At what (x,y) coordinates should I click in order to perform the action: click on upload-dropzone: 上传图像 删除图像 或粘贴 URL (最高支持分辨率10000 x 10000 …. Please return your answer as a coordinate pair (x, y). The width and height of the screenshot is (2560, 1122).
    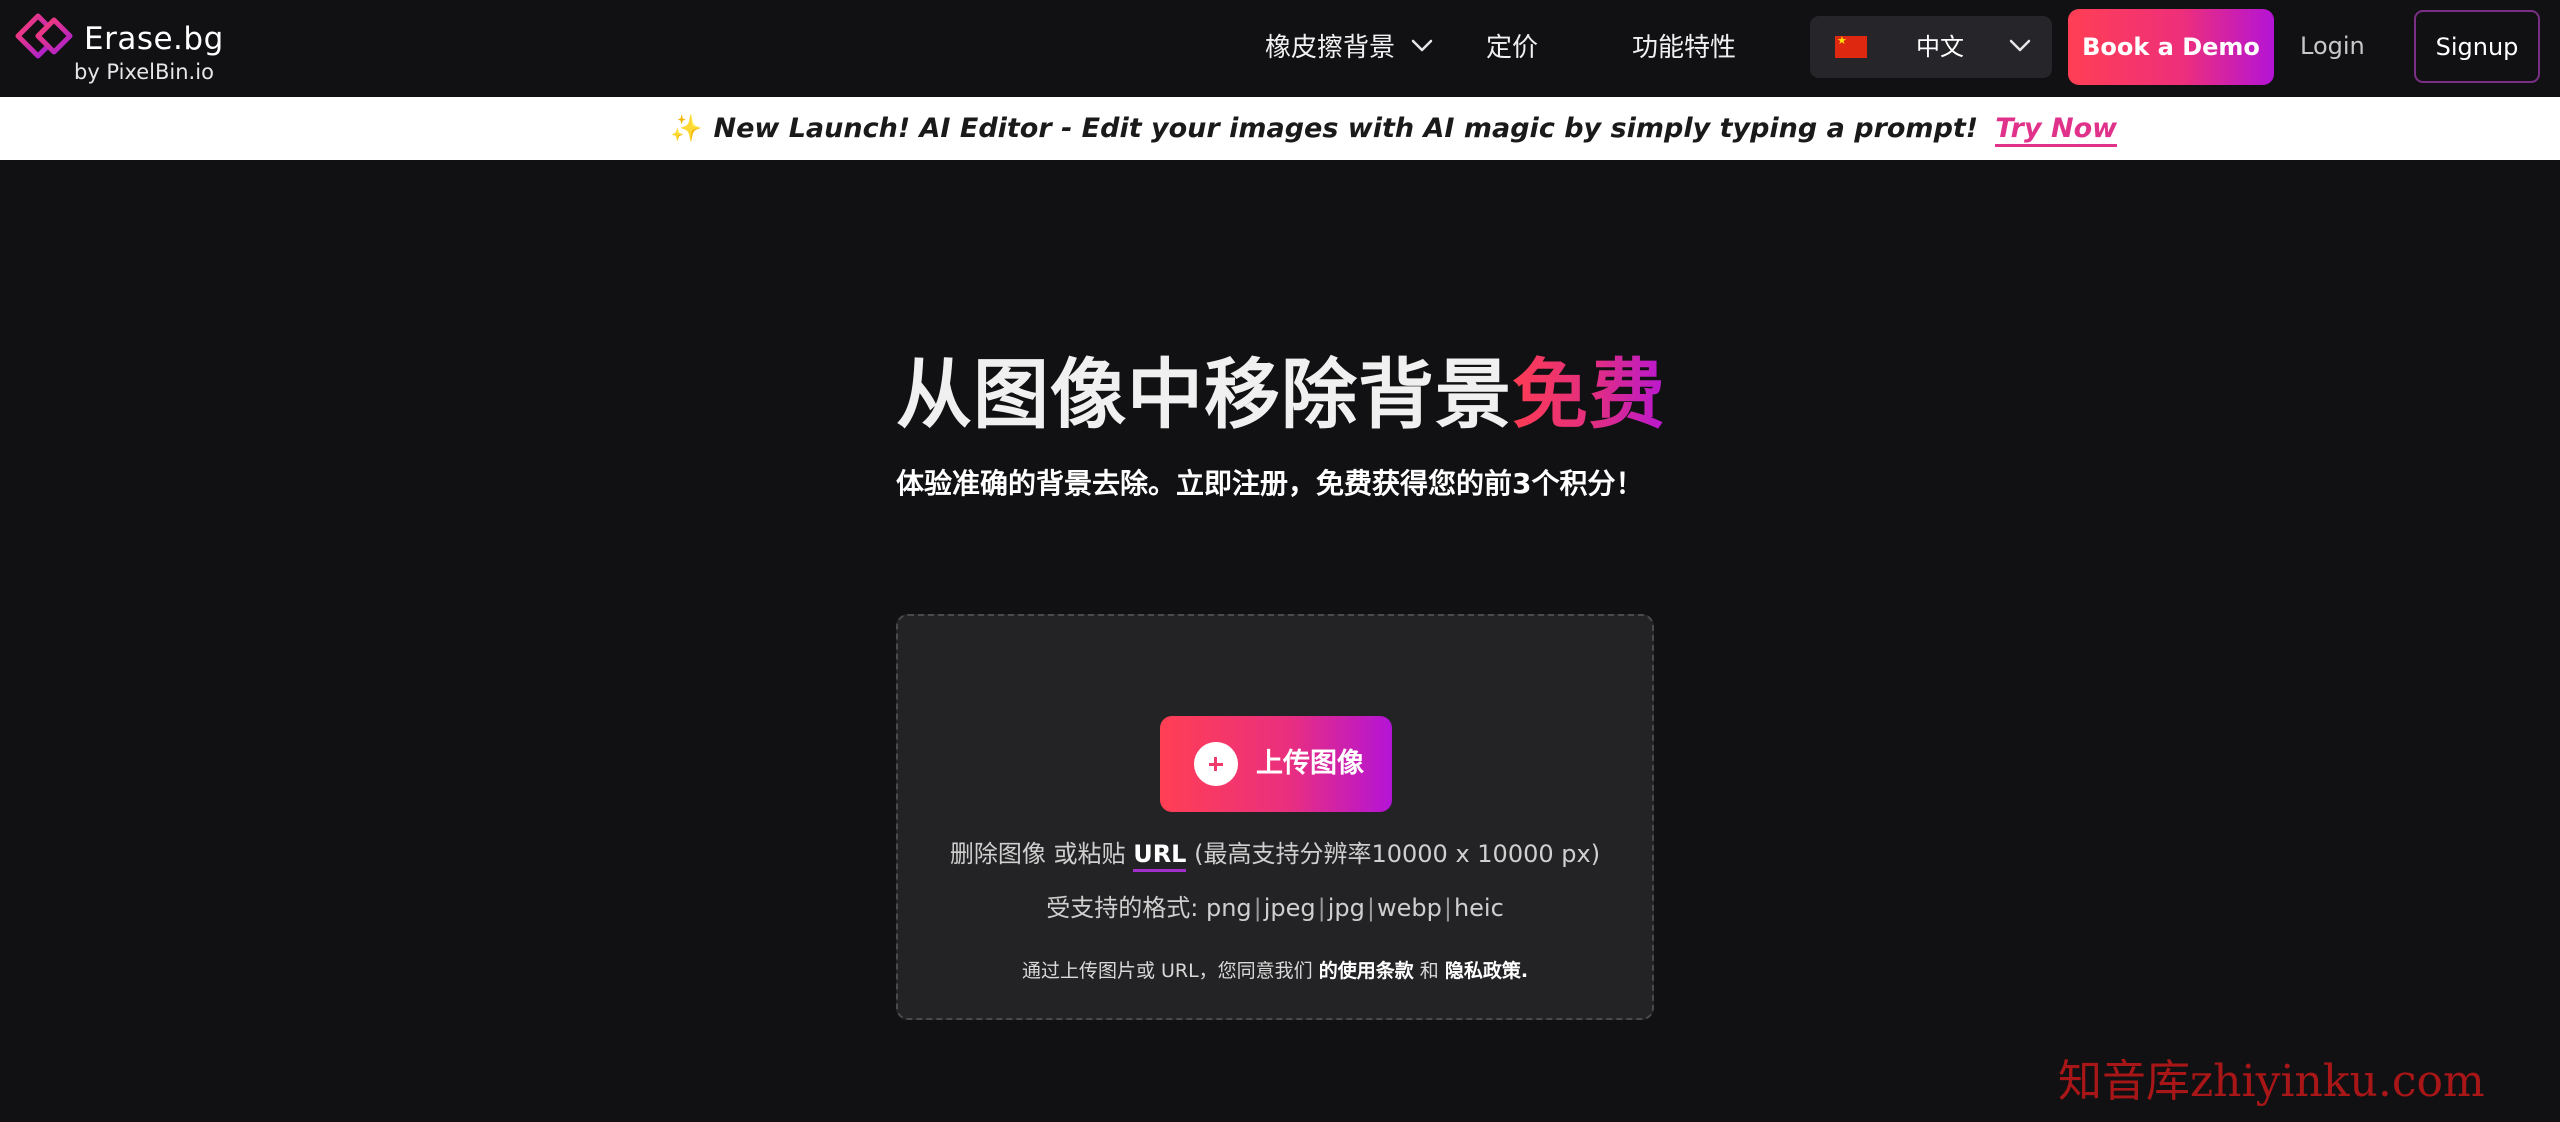
    Looking at the image, I should click on (1275, 817).